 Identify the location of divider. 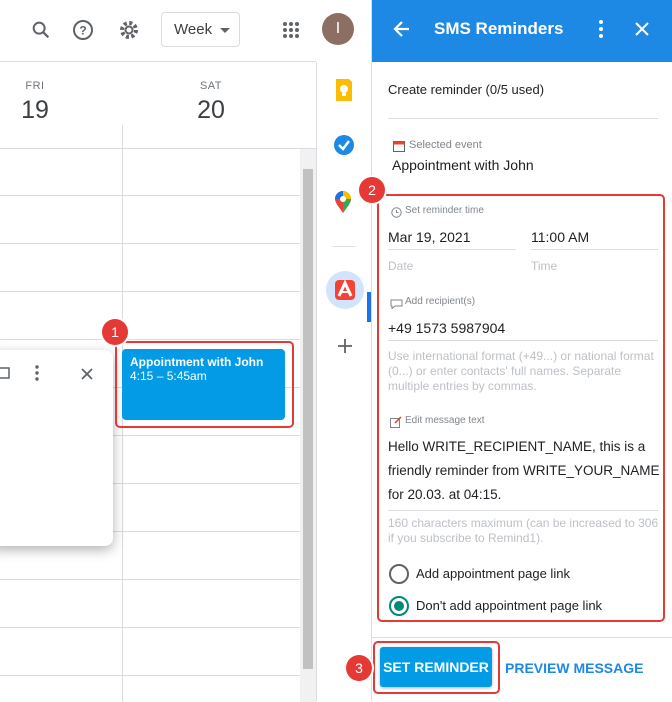
(523, 118).